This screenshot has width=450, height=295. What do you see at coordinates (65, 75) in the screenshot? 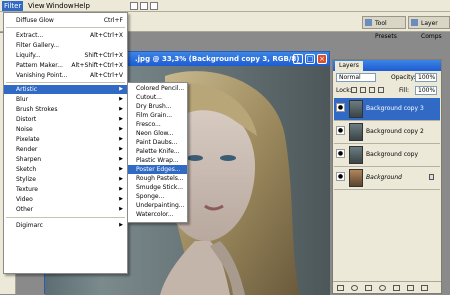
I see `menu-item-vanishing-point: Vanishing Point... Alt+Ctrl+V` at bounding box center [65, 75].